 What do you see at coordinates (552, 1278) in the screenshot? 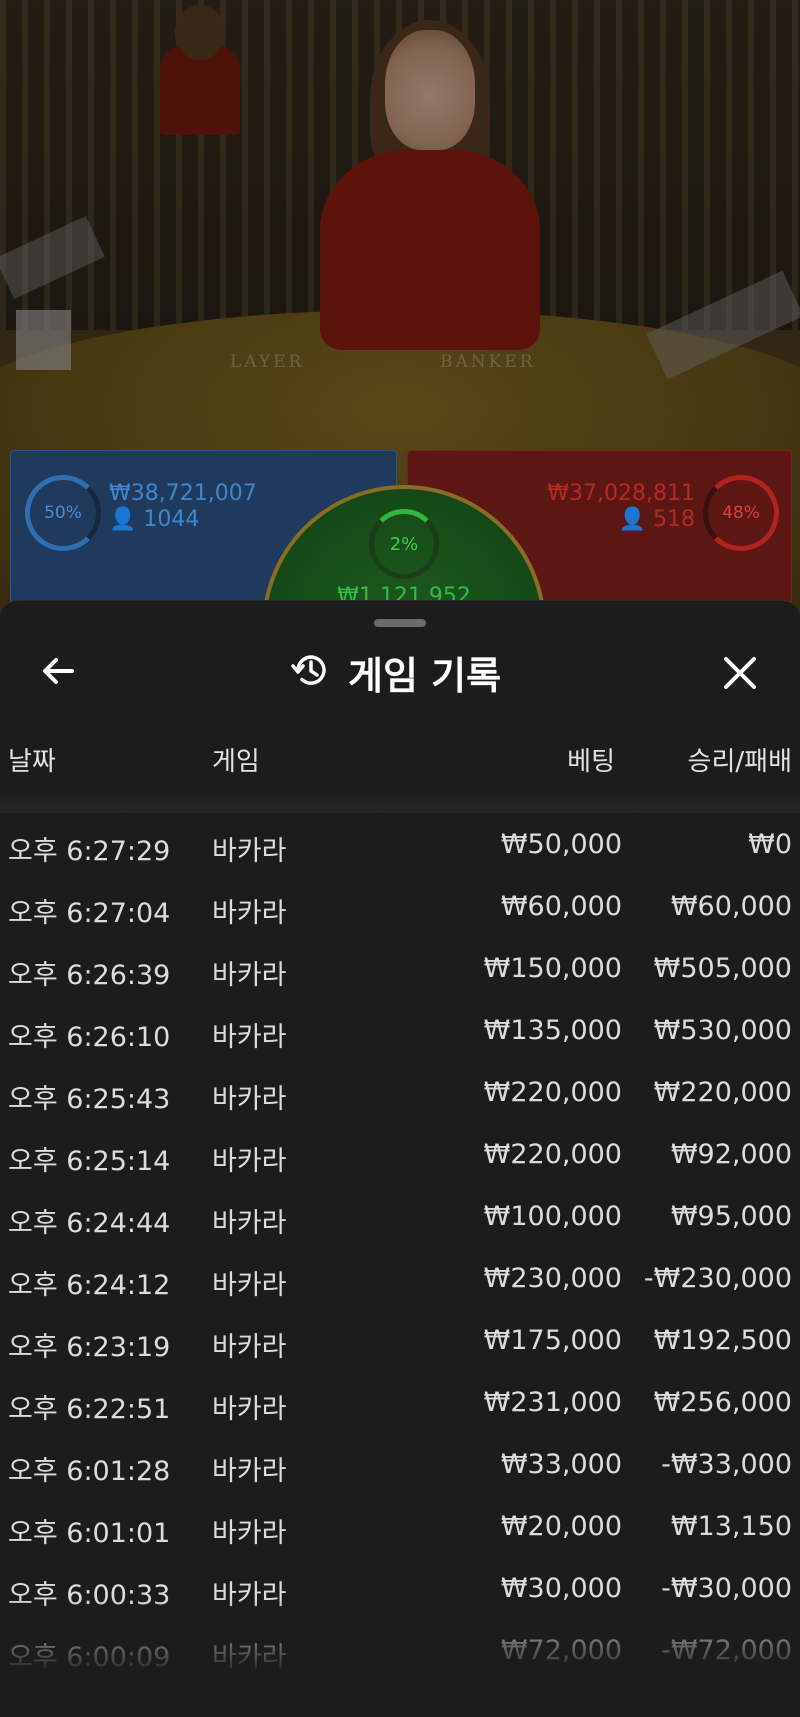
I see `row-bet: ₩230,000` at bounding box center [552, 1278].